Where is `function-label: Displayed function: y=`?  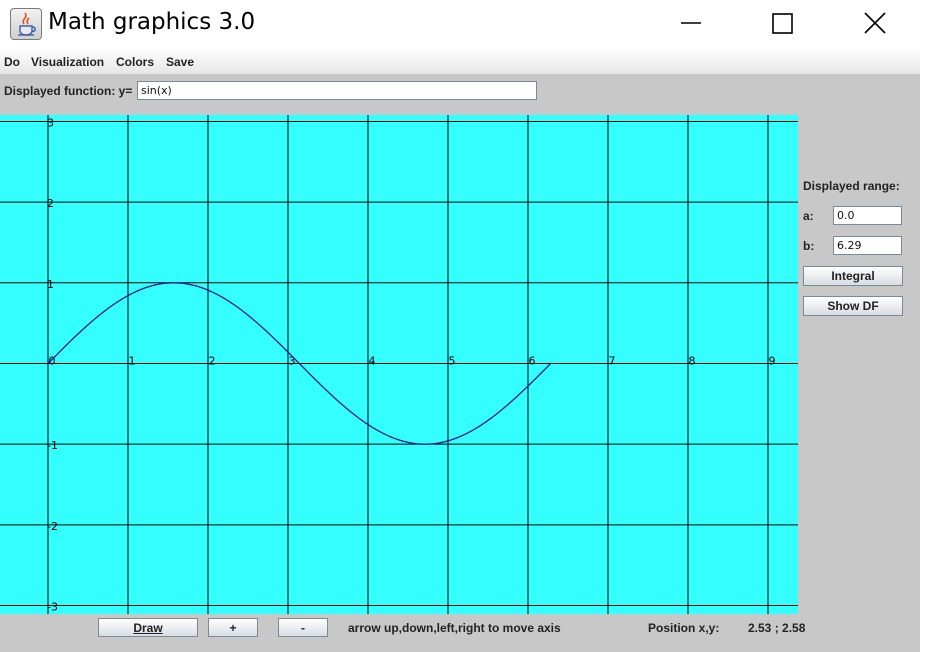 function-label: Displayed function: y= is located at coordinates (68, 91).